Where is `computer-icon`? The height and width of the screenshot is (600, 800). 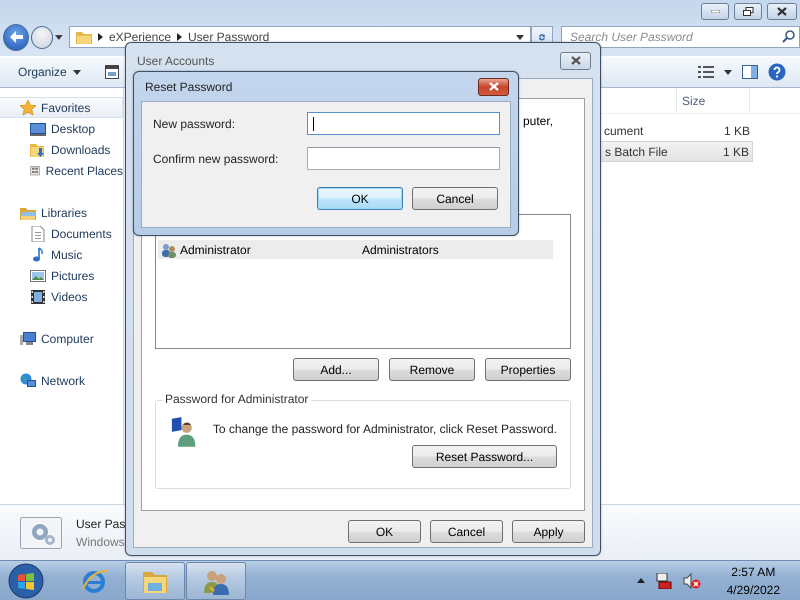 computer-icon is located at coordinates (28, 338).